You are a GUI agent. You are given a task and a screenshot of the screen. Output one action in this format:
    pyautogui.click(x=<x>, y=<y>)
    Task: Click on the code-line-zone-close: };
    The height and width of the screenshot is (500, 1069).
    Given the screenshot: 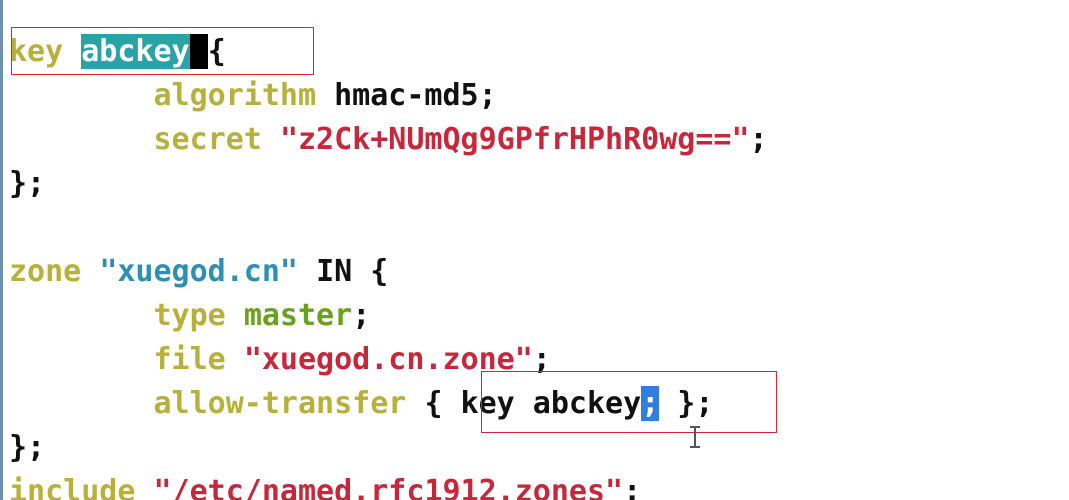 What is the action you would take?
    pyautogui.click(x=27, y=448)
    